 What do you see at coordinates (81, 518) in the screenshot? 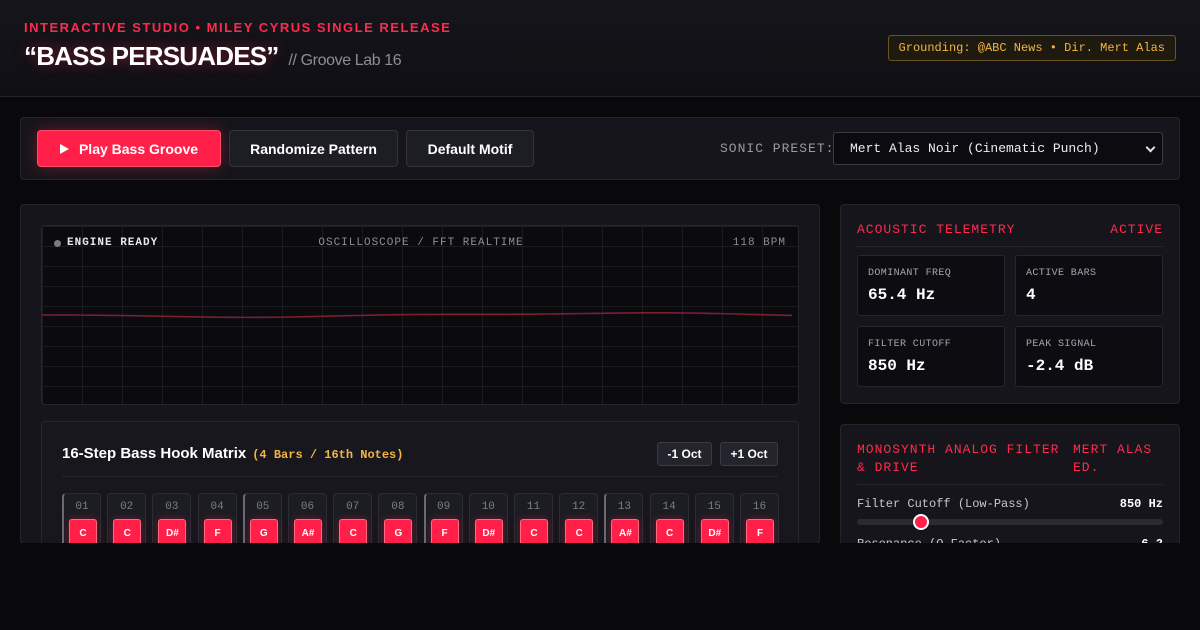
I see `step-cell-01: 01 C` at bounding box center [81, 518].